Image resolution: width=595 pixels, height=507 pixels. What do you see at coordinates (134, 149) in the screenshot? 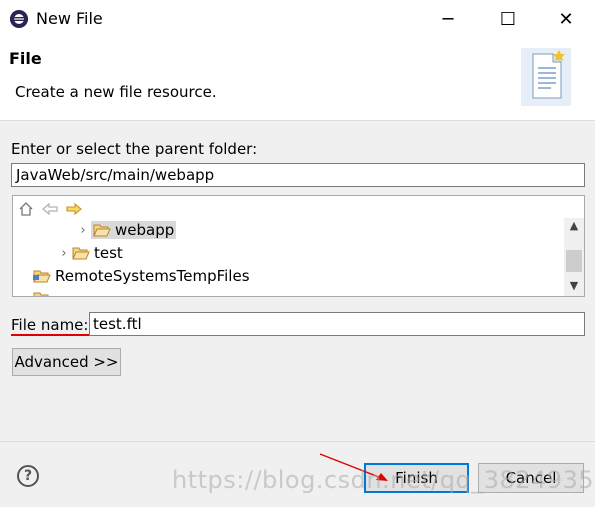
I see `parent-folder-label: Enter or select the parent folder:` at bounding box center [134, 149].